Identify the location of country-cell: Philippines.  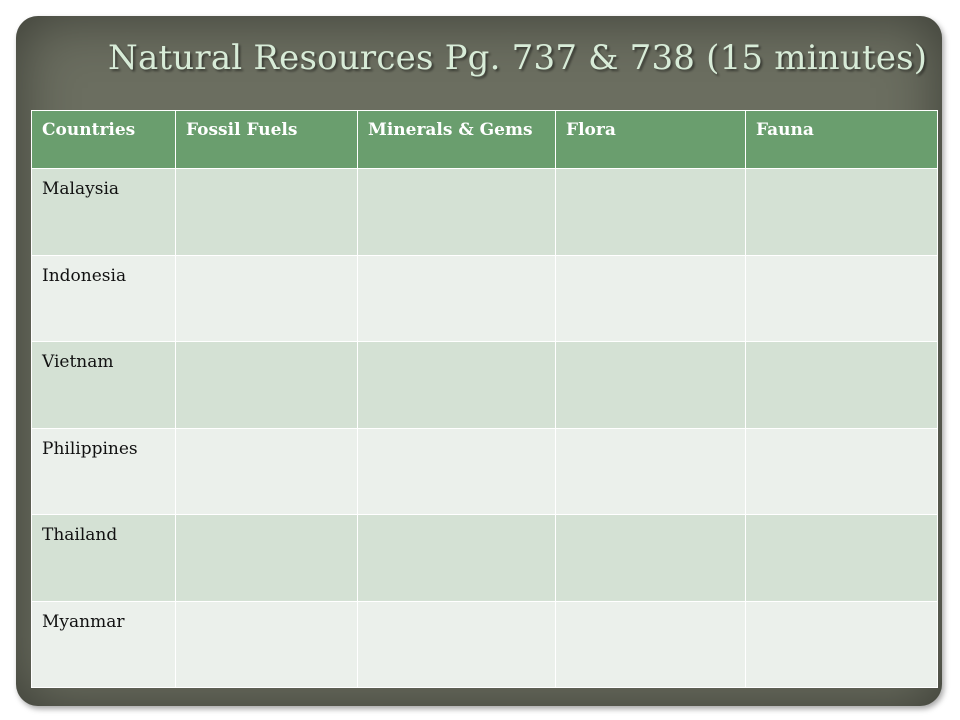
(103, 471).